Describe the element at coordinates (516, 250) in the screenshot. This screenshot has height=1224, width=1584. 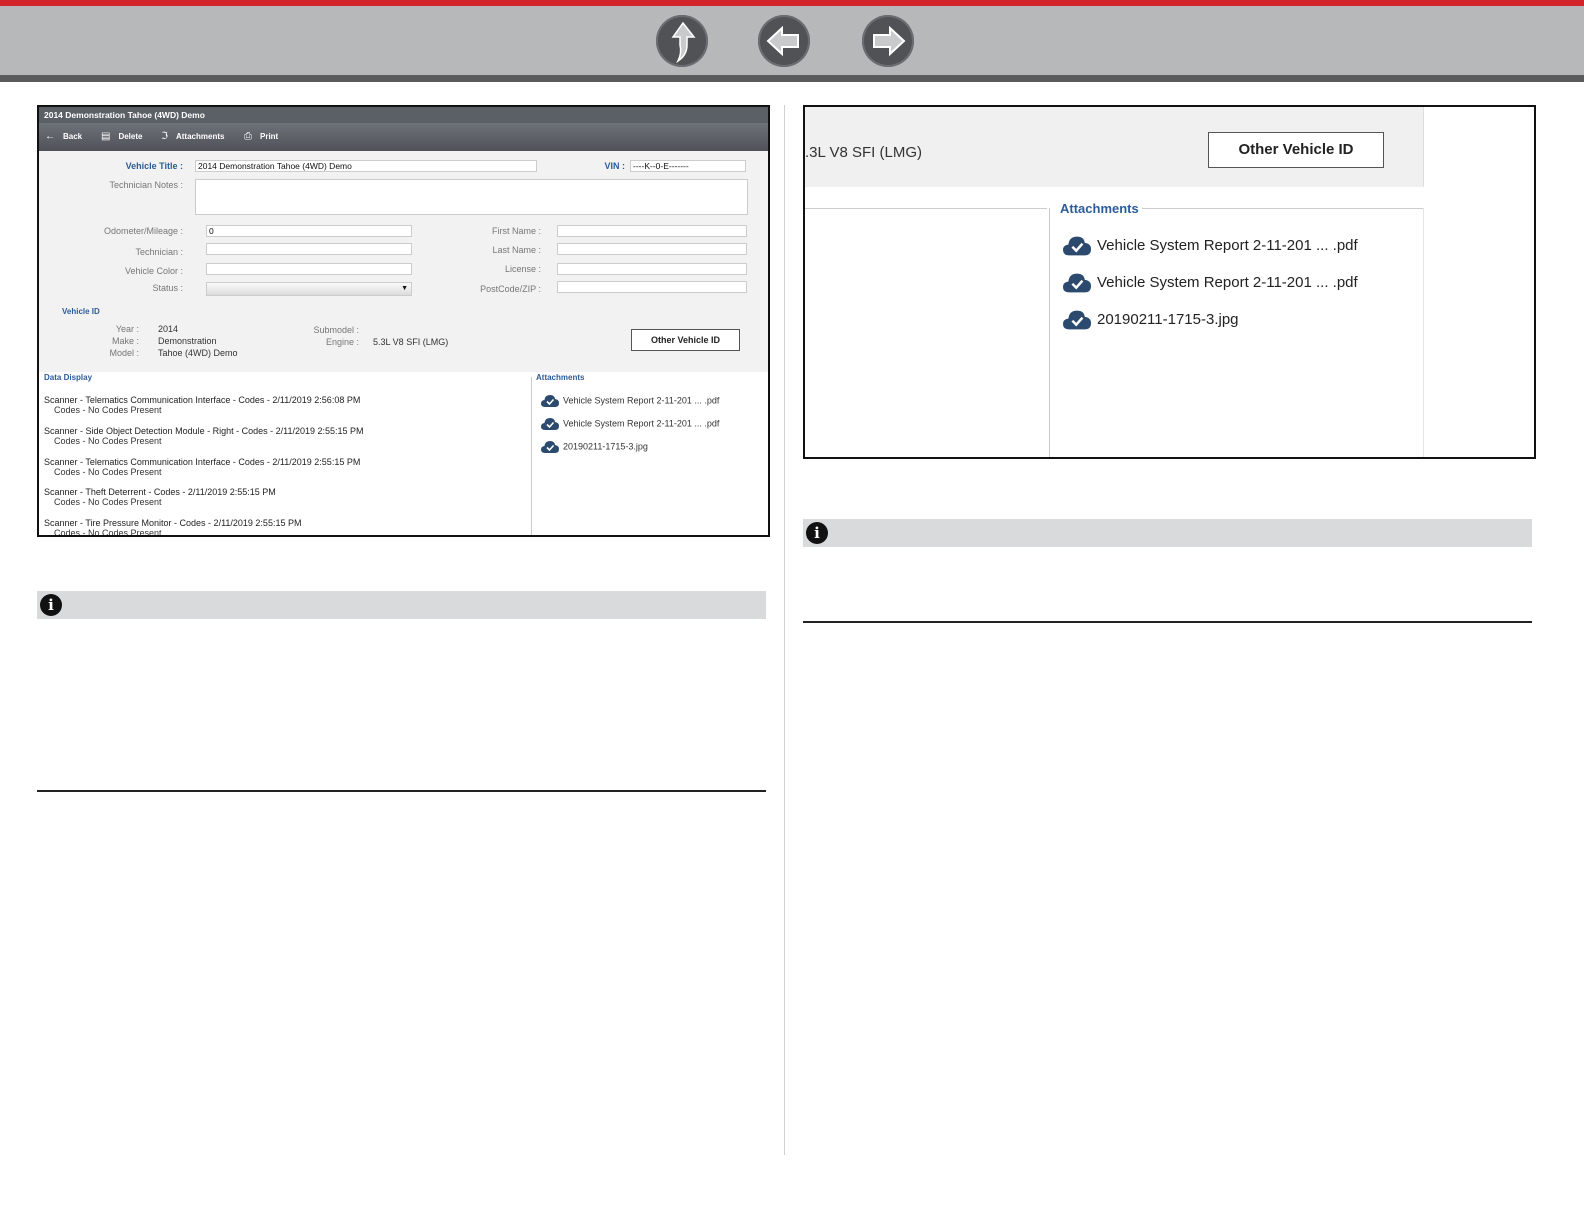
I see `last-name-label: Last Name :` at that location.